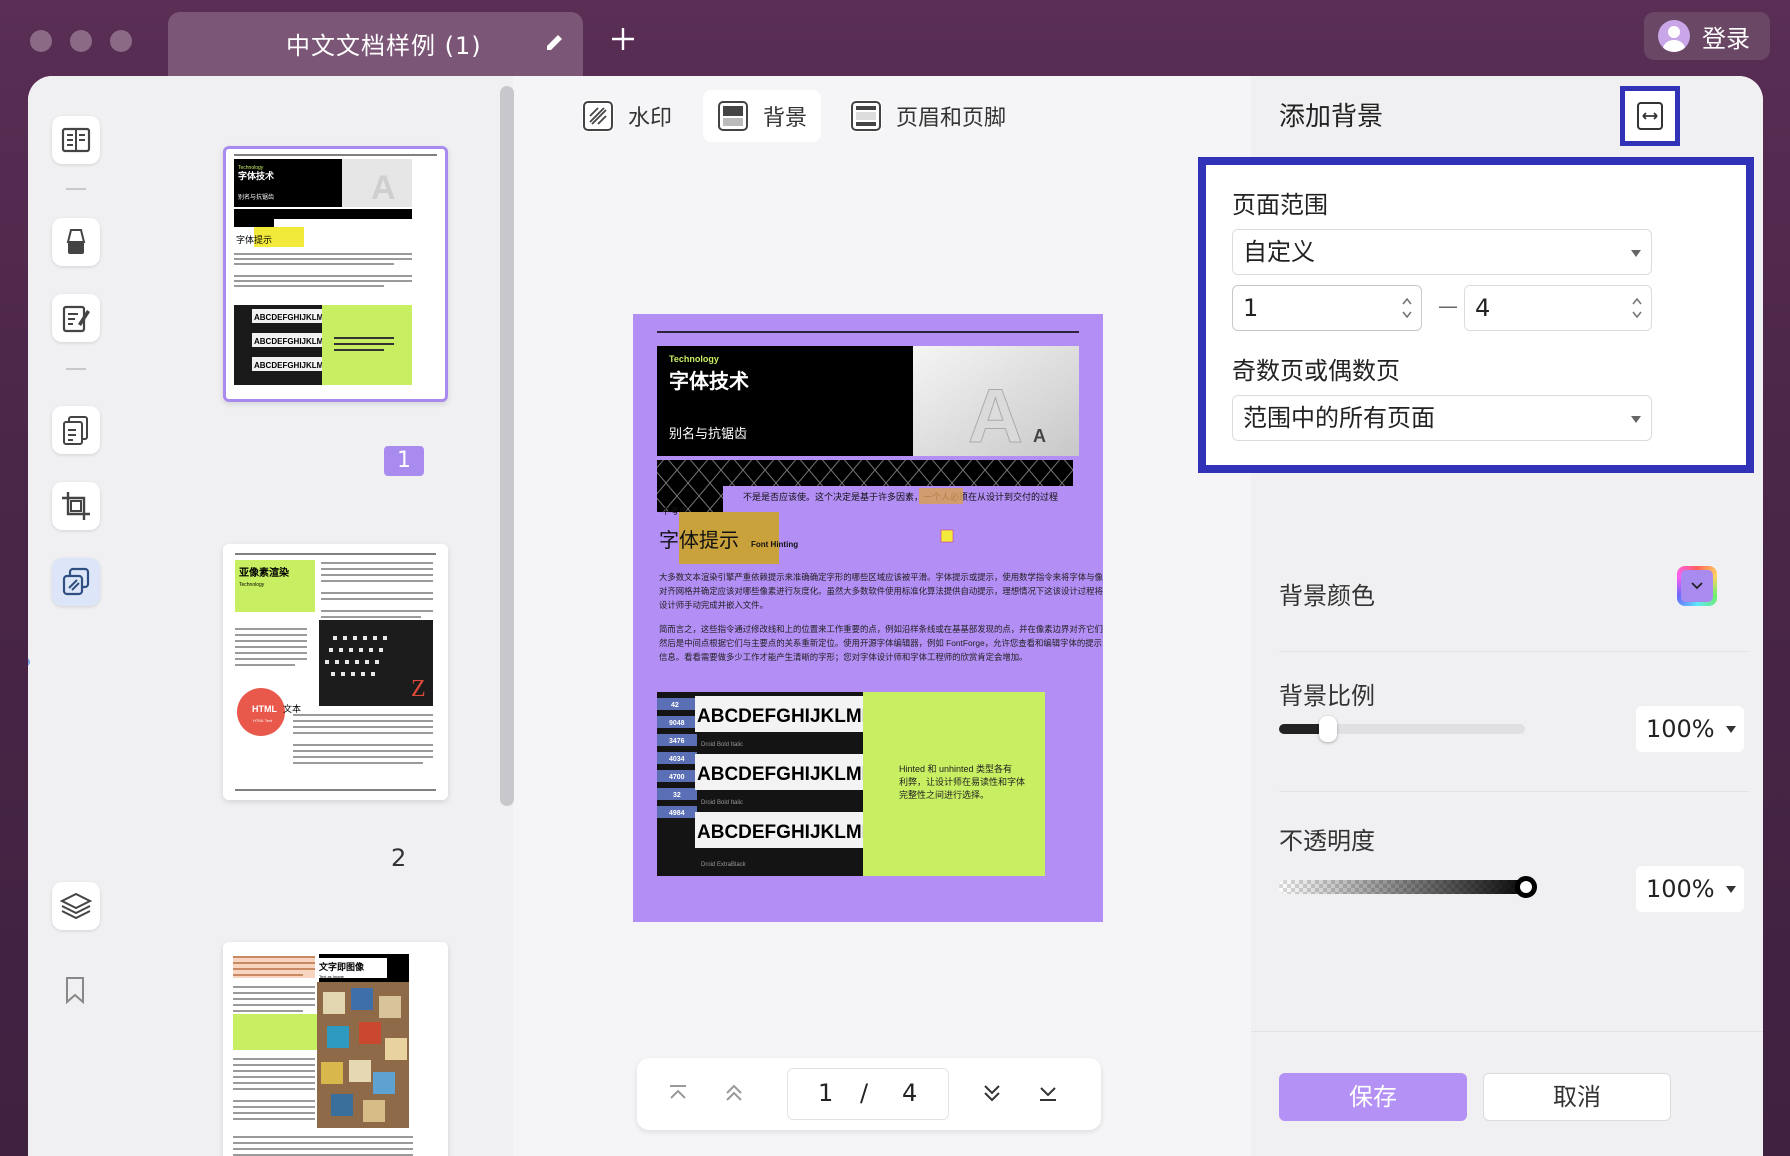 This screenshot has width=1790, height=1156. What do you see at coordinates (256, 197) in the screenshot?
I see `svg-text: 别名与抗锯齿` at bounding box center [256, 197].